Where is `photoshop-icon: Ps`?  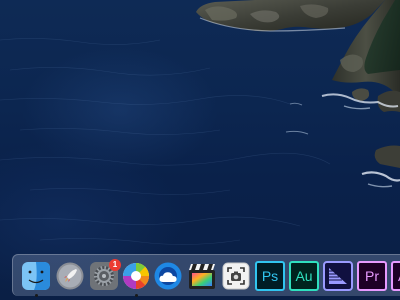 photoshop-icon: Ps is located at coordinates (270, 276).